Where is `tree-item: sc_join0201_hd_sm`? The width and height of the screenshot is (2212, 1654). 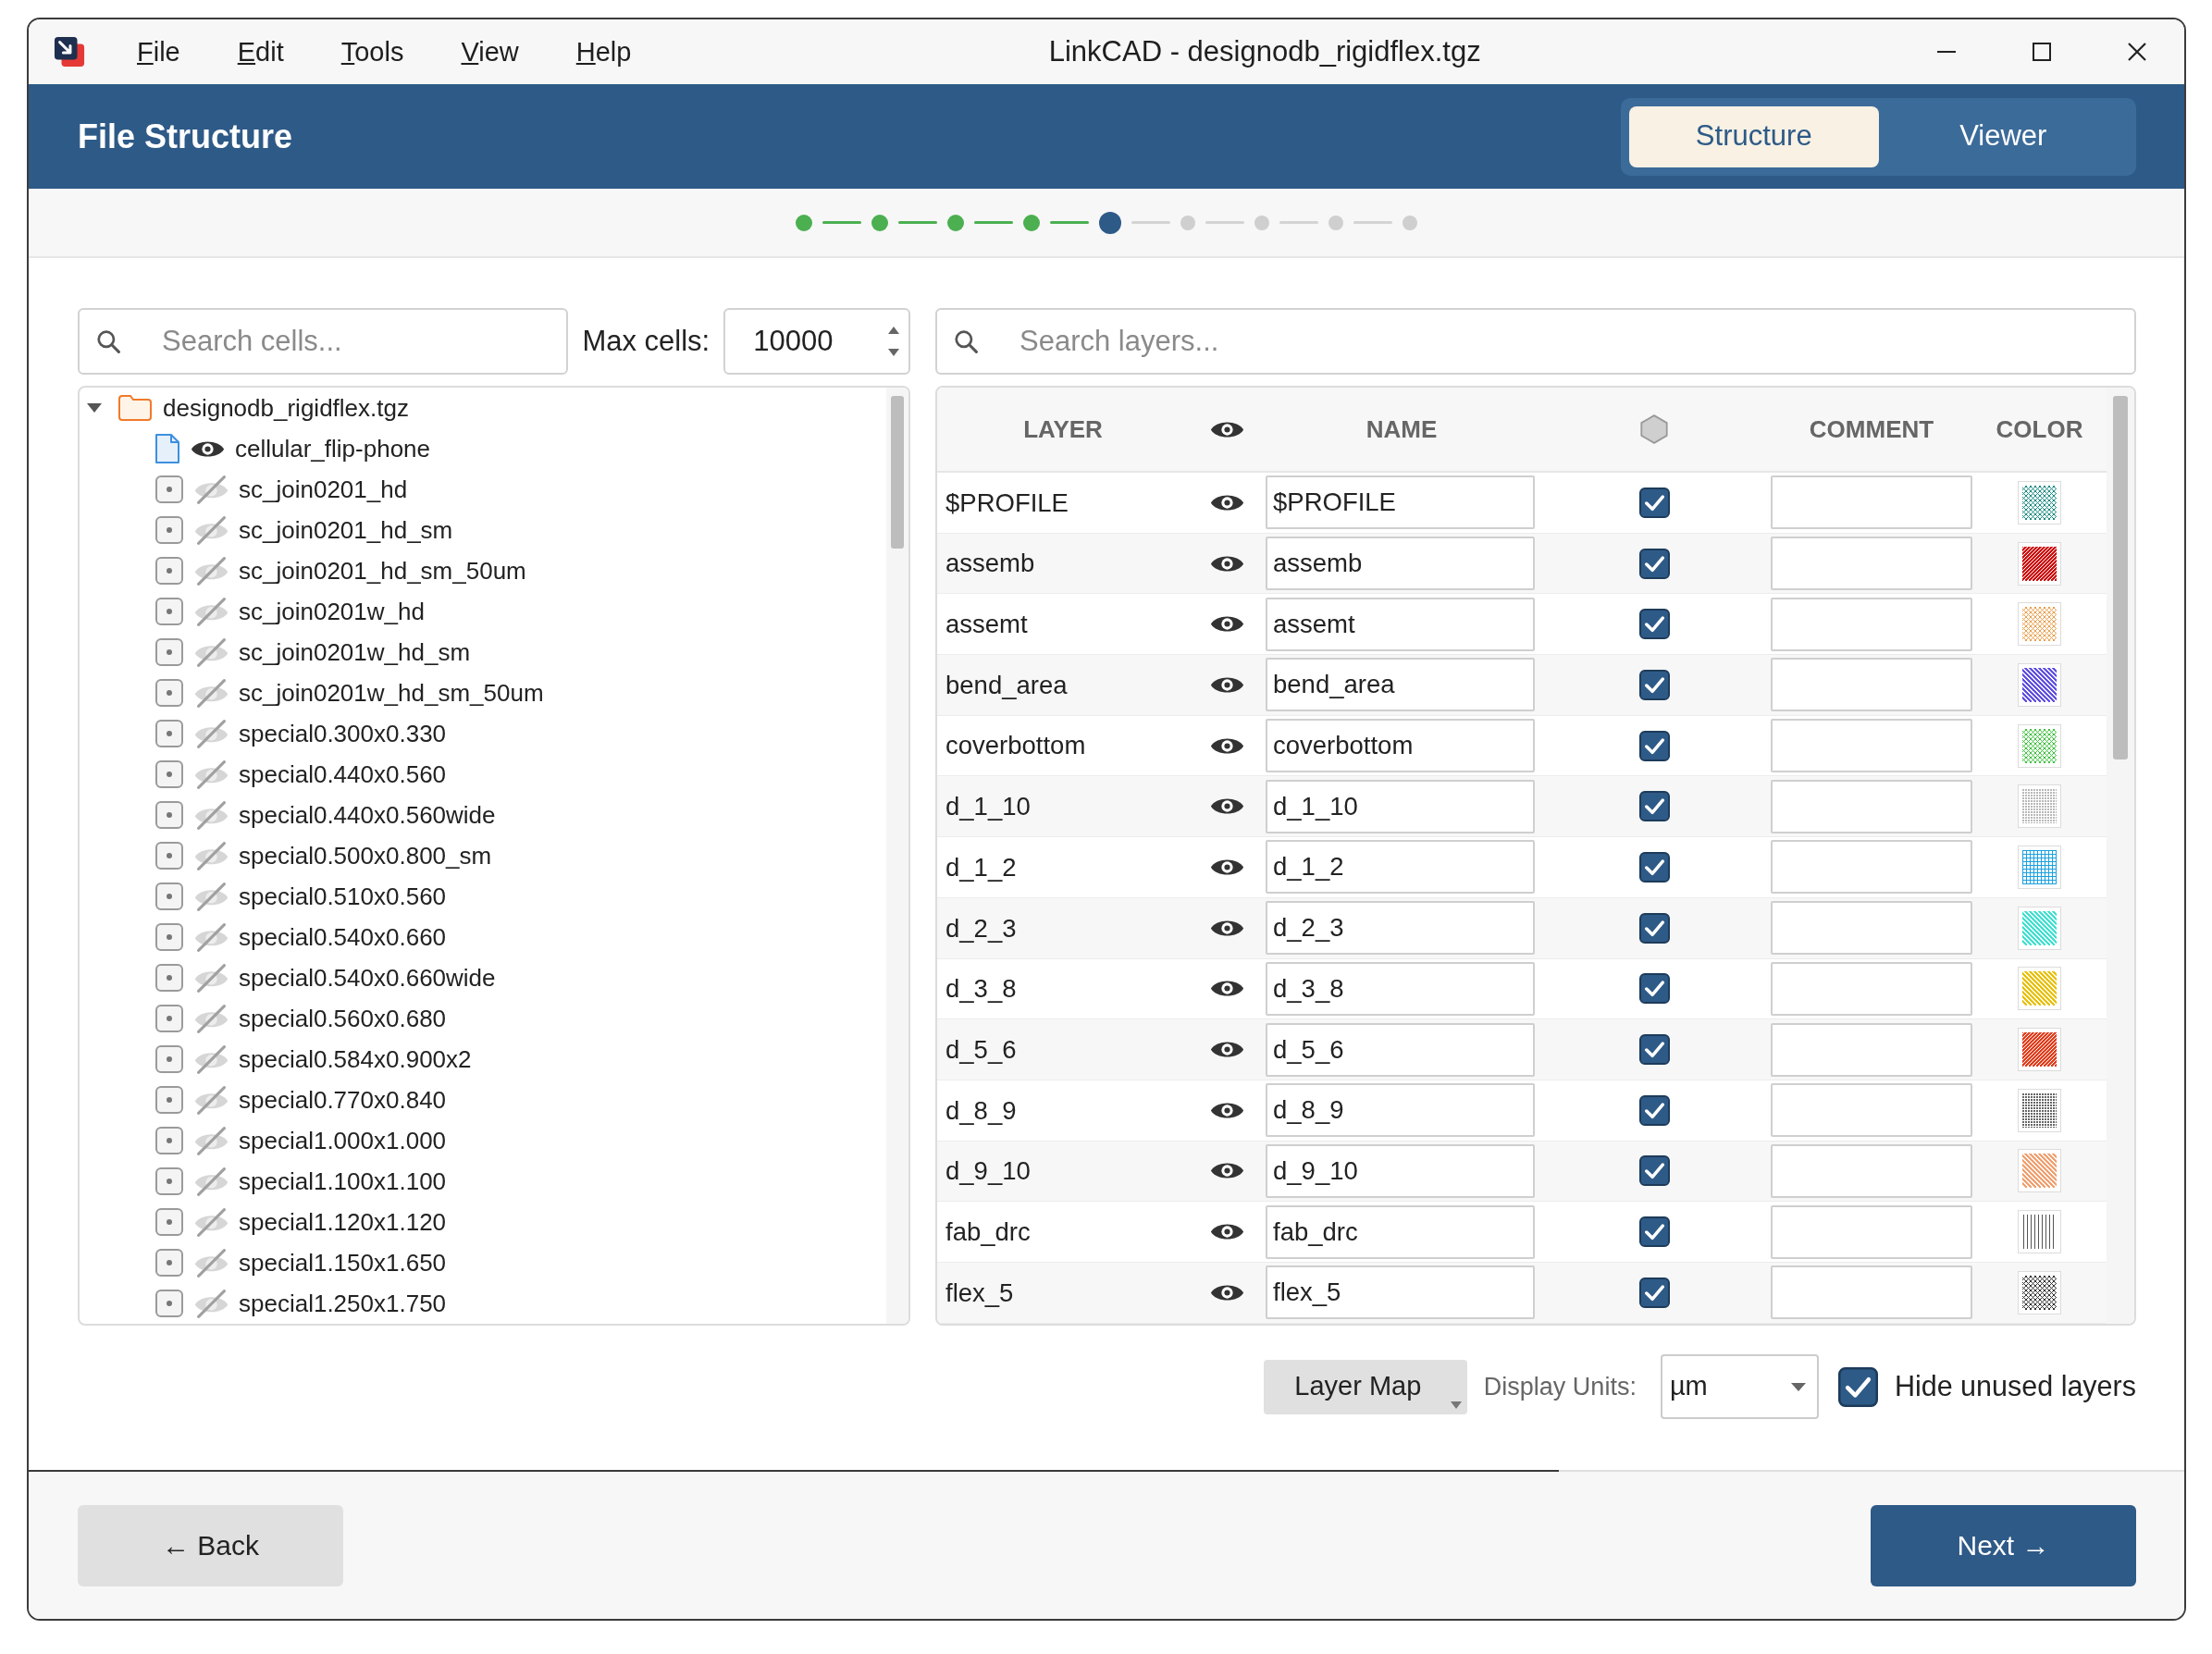 tree-item: sc_join0201_hd_sm is located at coordinates (346, 530).